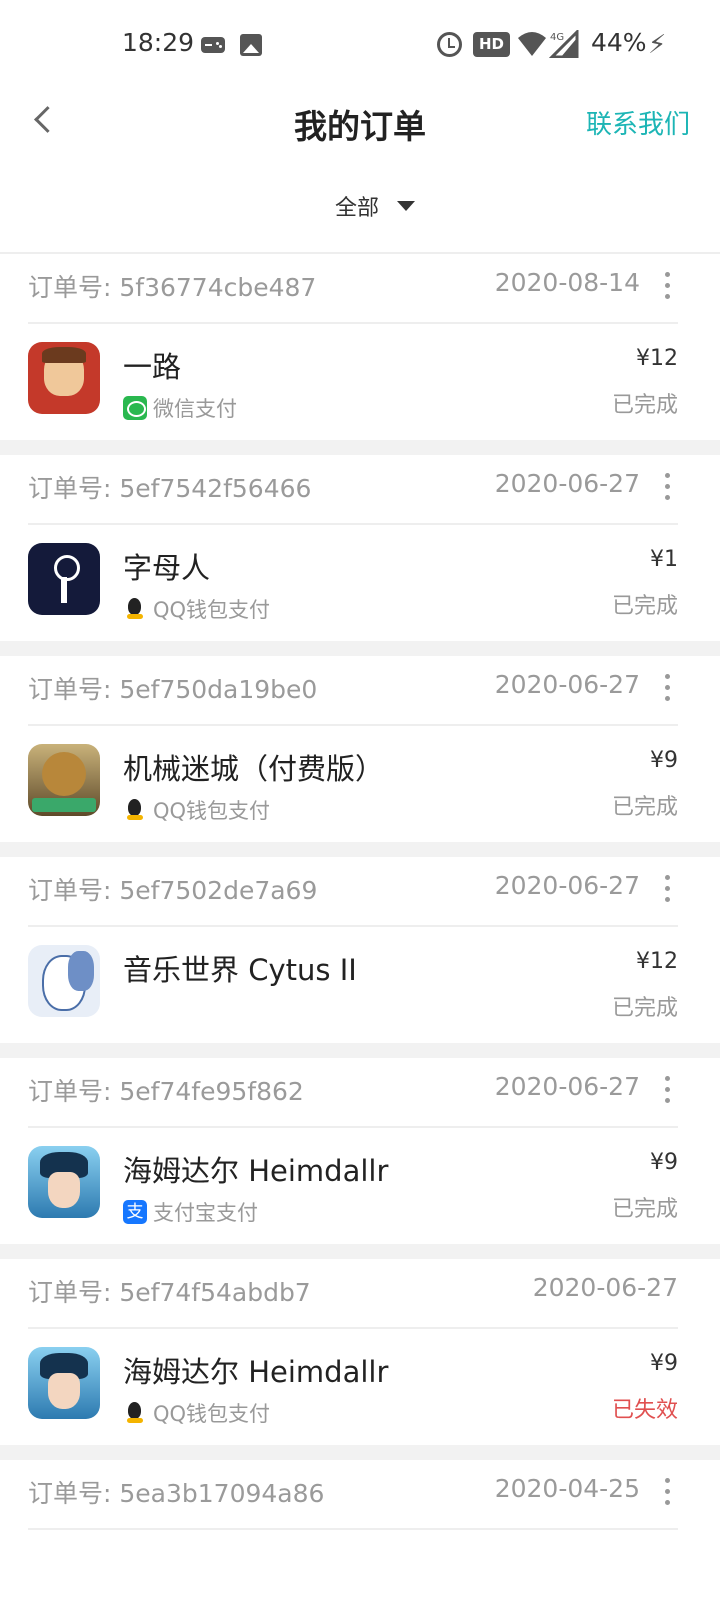 The image size is (720, 1600). I want to click on order-number: 订单号: 5ef74f54abdb7, so click(169, 1292).